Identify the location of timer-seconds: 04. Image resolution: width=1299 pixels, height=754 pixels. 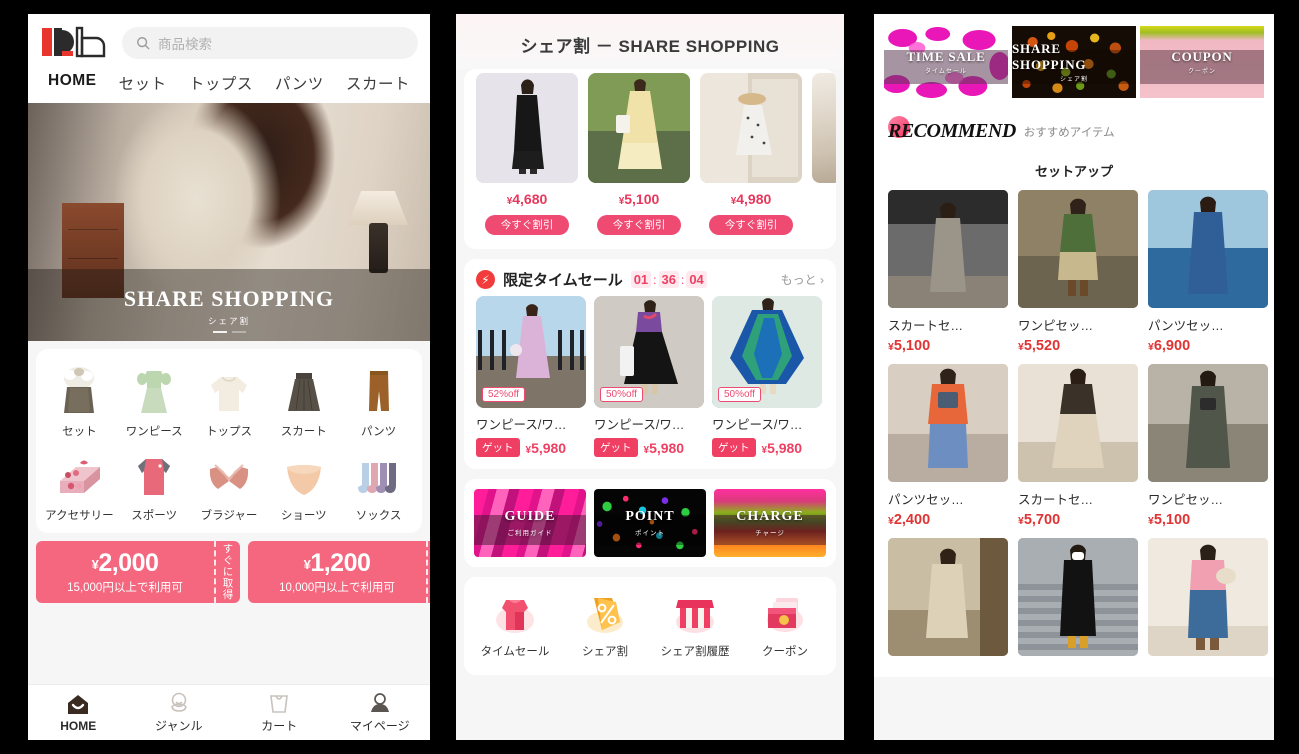
(696, 279).